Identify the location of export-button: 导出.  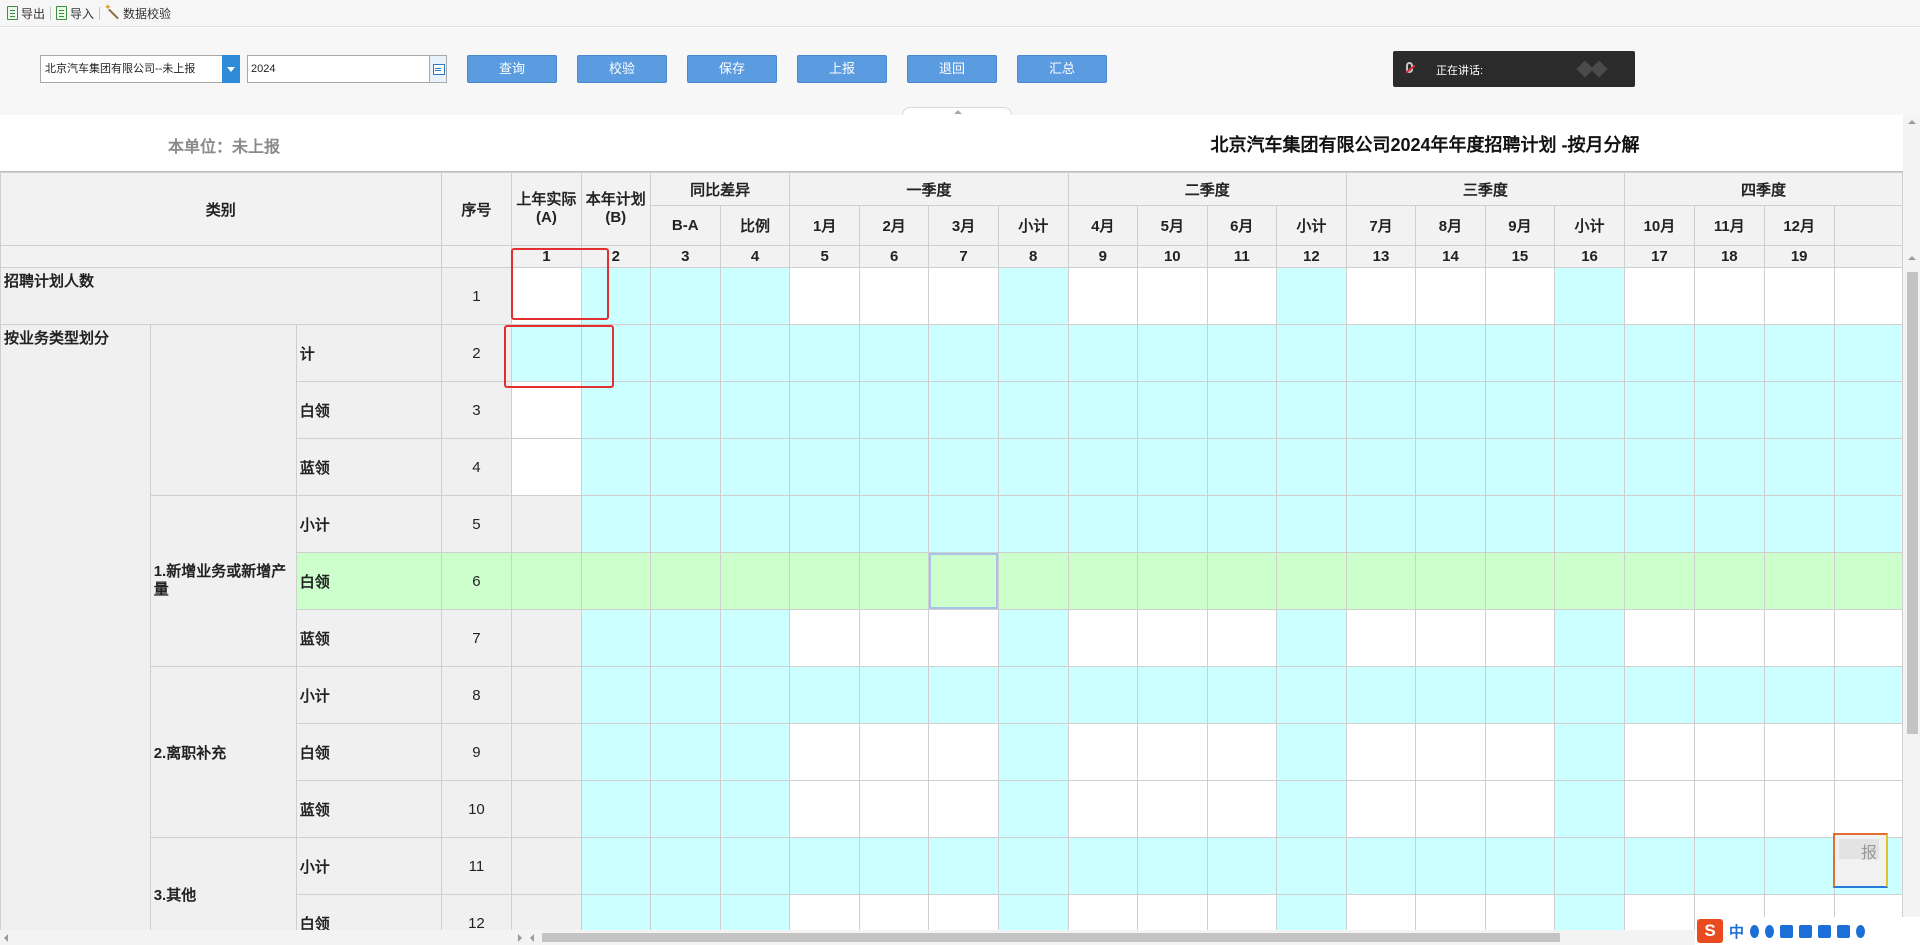
(26, 13).